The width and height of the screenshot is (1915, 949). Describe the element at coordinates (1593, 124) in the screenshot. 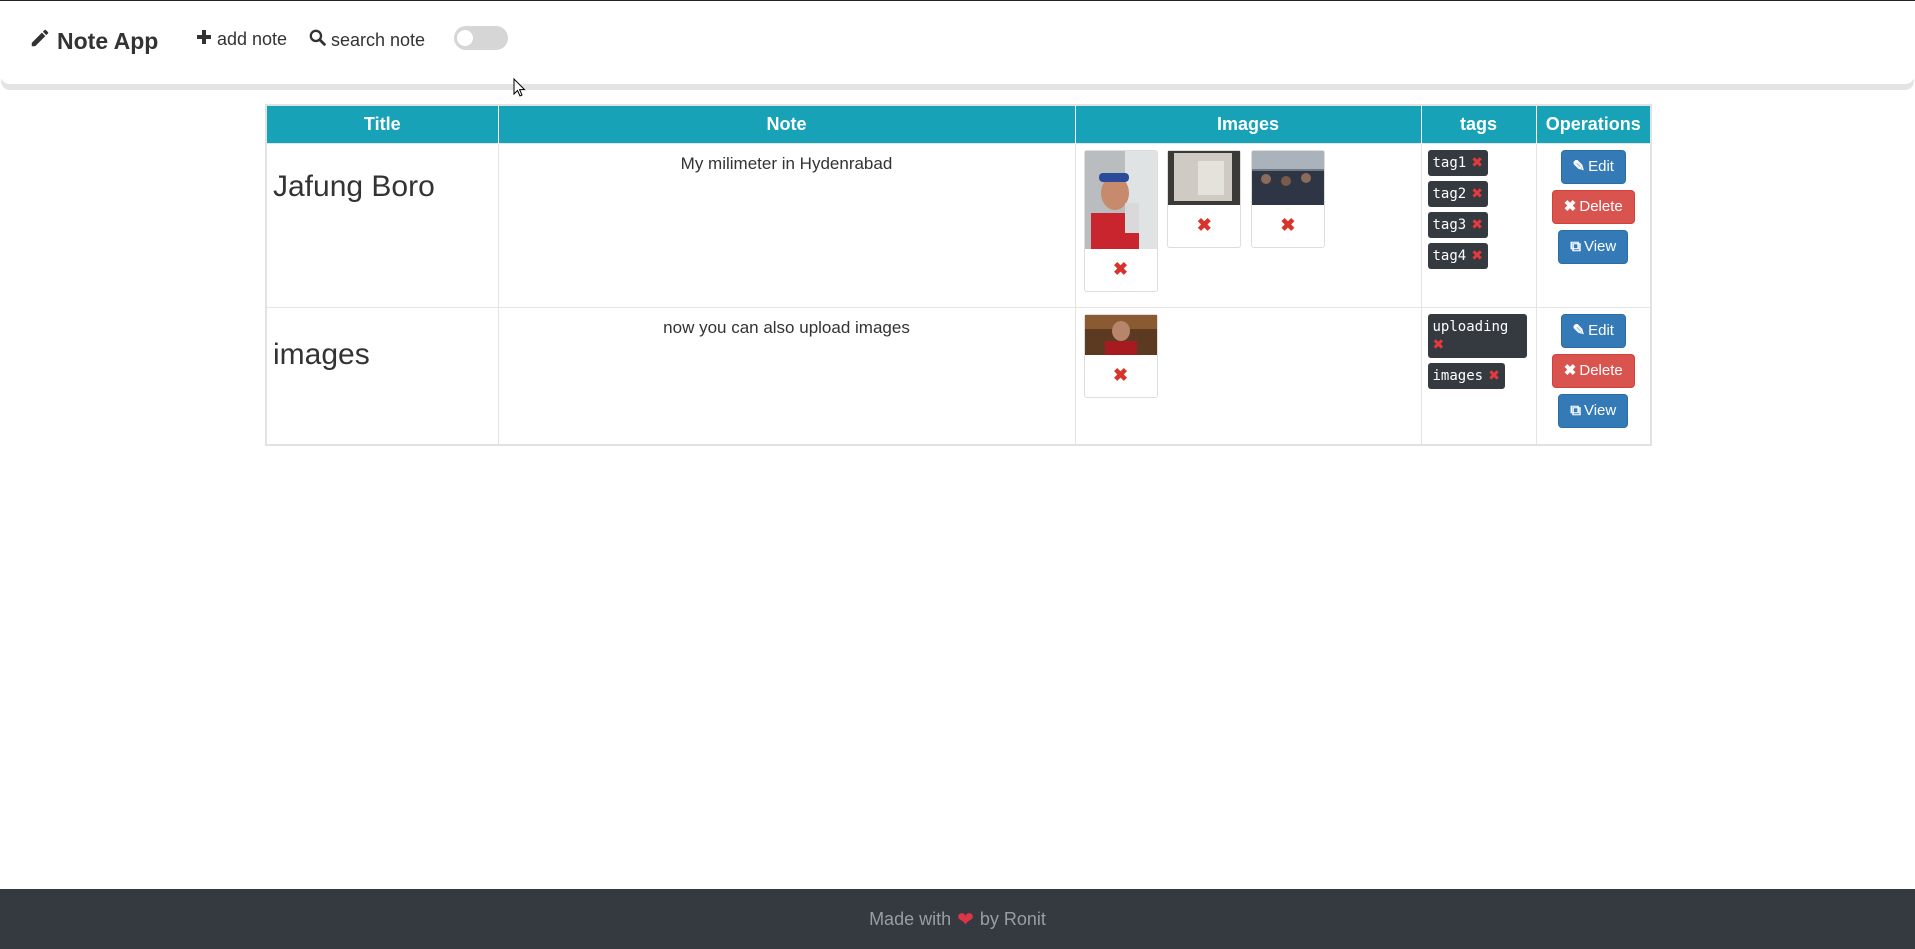

I see `header-operations: Operations` at that location.